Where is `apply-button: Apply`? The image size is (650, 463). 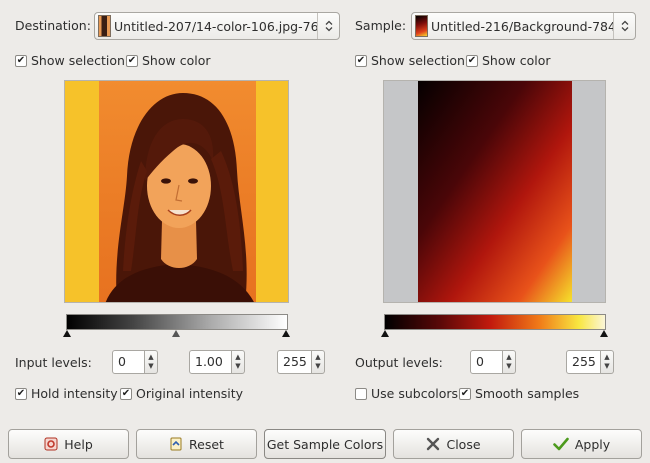 apply-button: Apply is located at coordinates (581, 444).